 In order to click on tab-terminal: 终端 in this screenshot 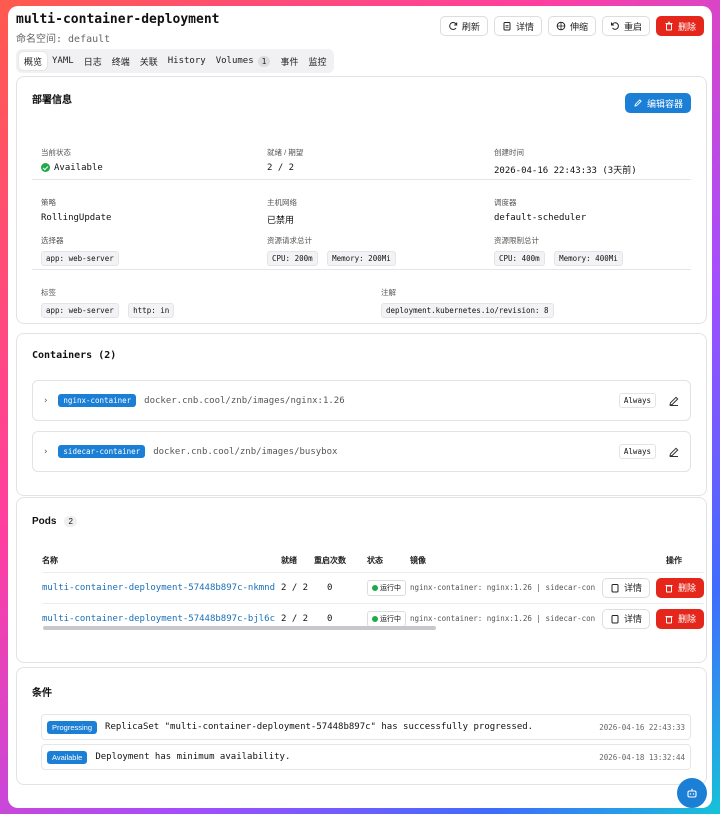, I will do `click(121, 61)`.